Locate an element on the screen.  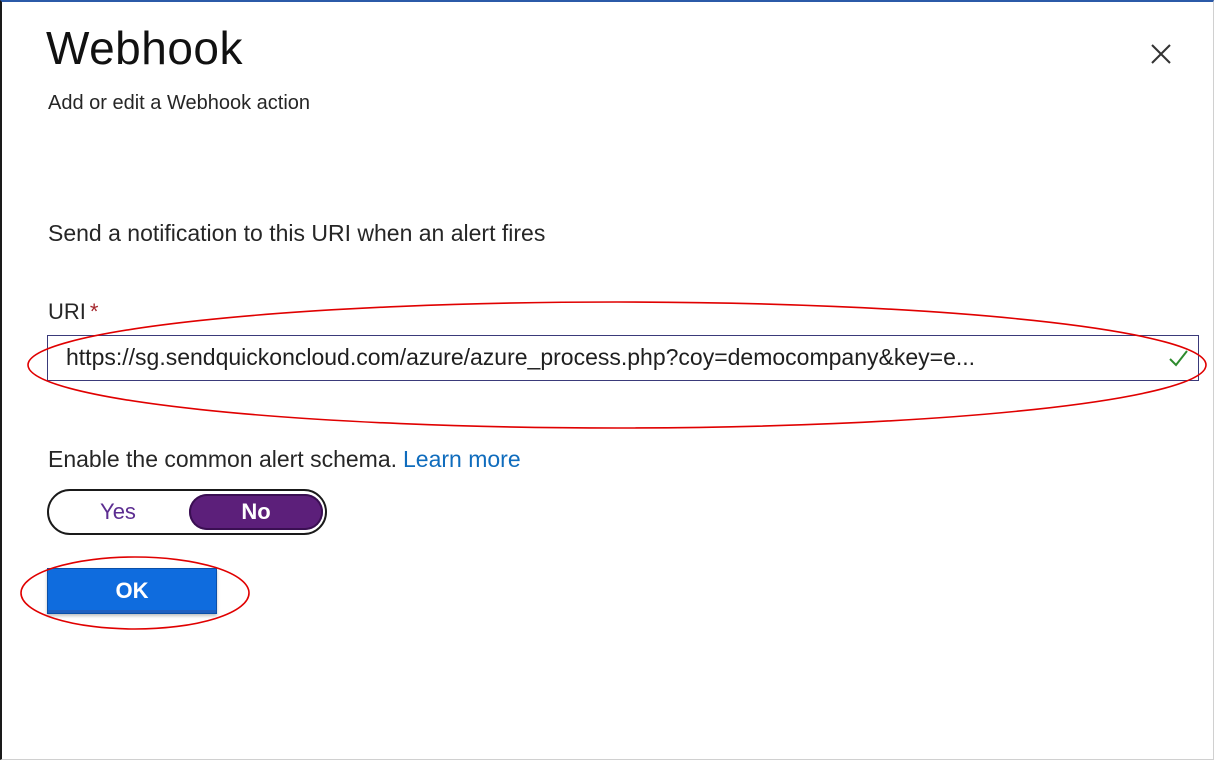
uri-field is located at coordinates (623, 358).